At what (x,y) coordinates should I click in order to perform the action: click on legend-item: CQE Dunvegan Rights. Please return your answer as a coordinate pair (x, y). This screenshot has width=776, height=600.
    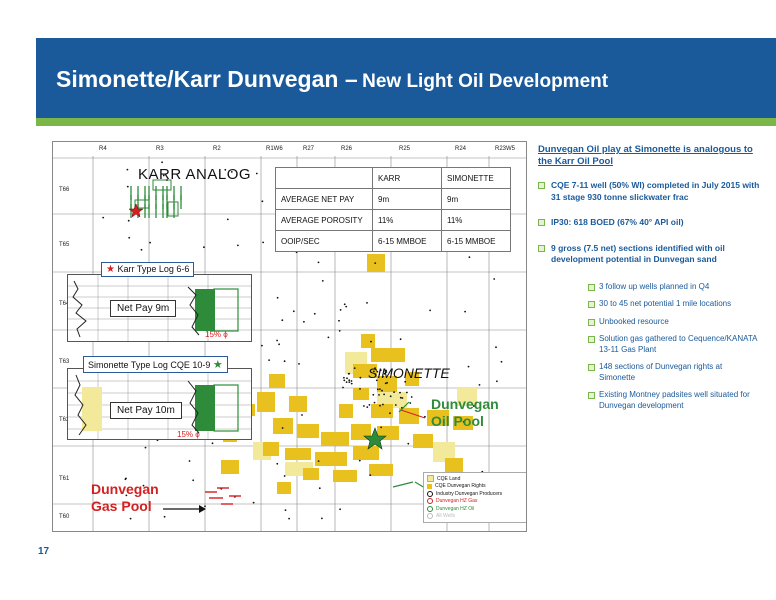
    Looking at the image, I should click on (475, 487).